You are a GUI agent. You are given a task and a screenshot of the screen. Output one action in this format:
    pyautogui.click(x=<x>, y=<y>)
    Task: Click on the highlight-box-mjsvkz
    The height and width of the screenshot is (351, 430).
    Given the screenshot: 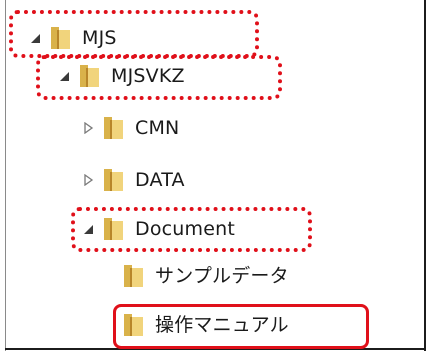 What is the action you would take?
    pyautogui.click(x=159, y=77)
    